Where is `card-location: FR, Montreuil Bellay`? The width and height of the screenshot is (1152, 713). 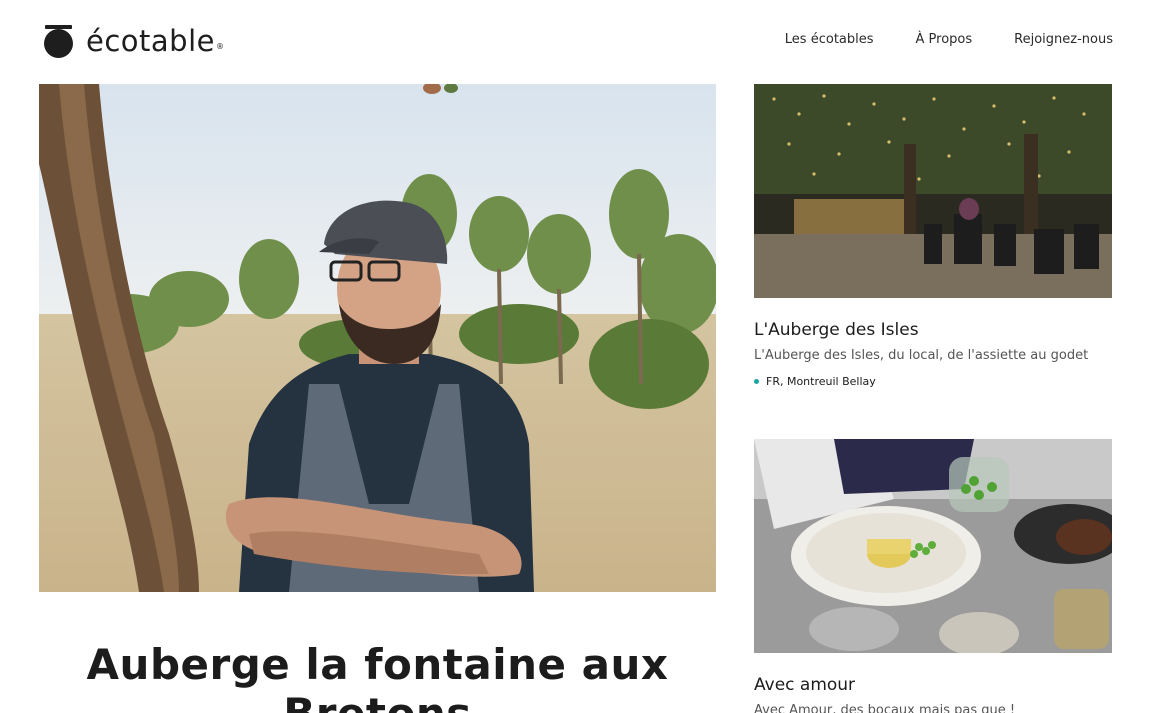
card-location: FR, Montreuil Bellay is located at coordinates (933, 381).